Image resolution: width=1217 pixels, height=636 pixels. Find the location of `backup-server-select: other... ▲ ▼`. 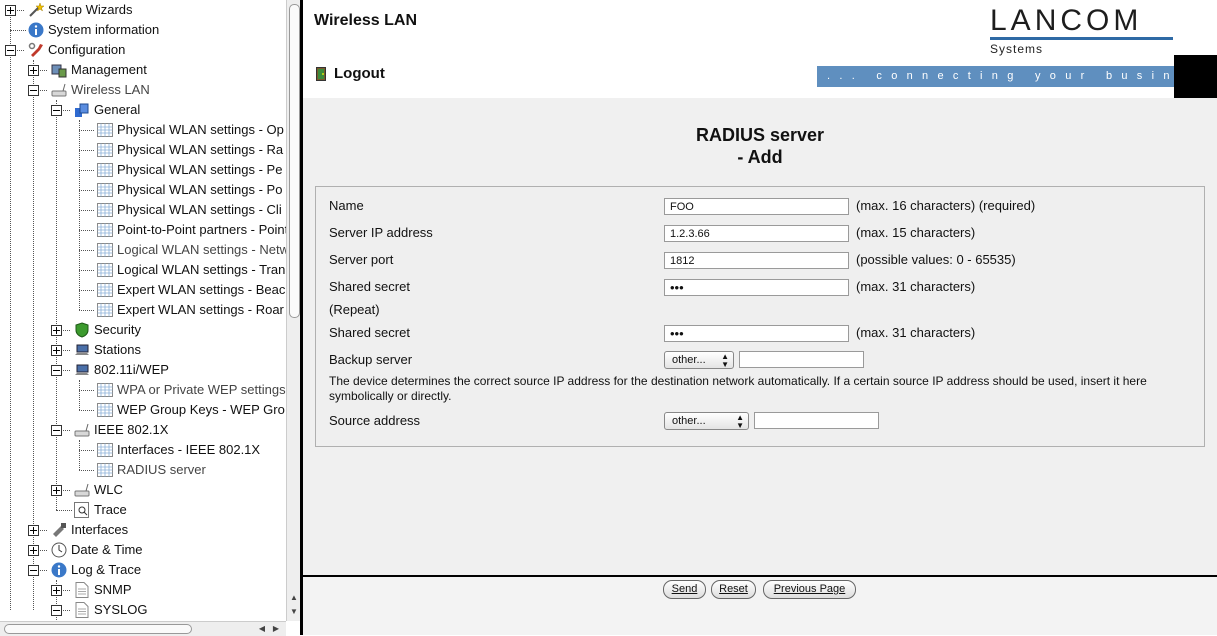

backup-server-select: other... ▲ ▼ is located at coordinates (699, 360).